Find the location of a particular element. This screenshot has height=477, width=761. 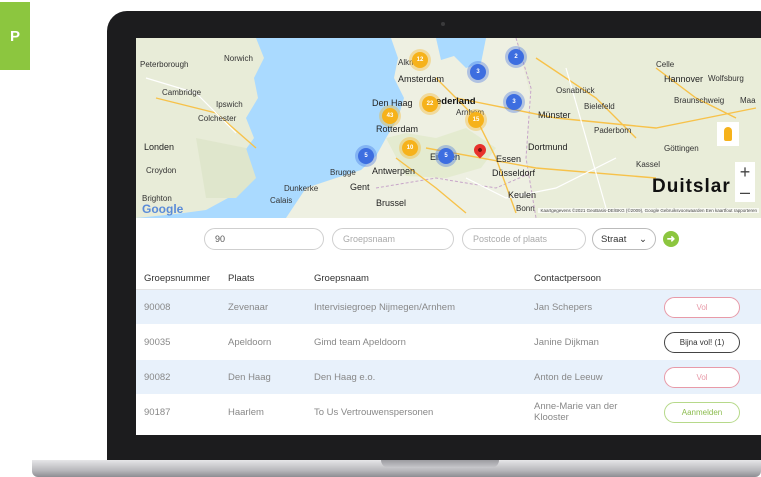

map-label-ipswich: Ipswich is located at coordinates (229, 104).